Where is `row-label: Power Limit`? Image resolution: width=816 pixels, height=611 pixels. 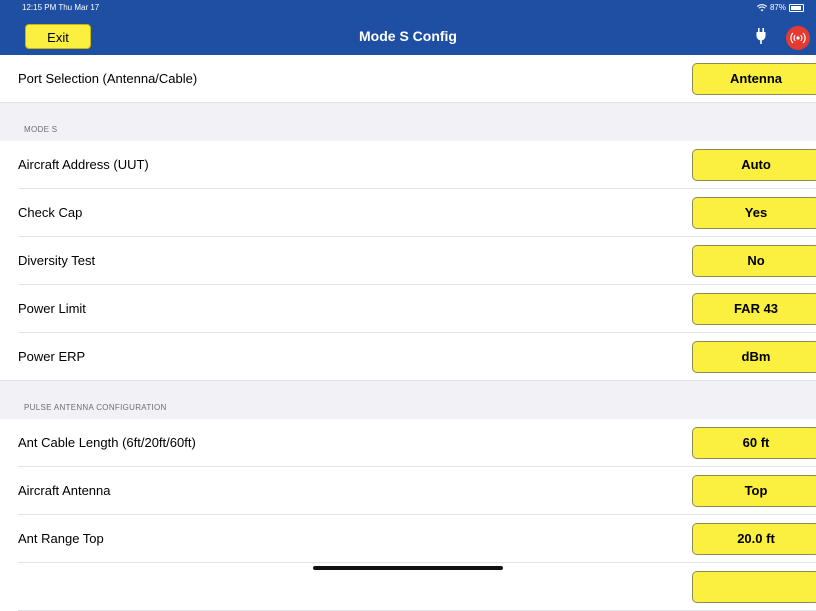
row-label: Power Limit is located at coordinates (52, 308).